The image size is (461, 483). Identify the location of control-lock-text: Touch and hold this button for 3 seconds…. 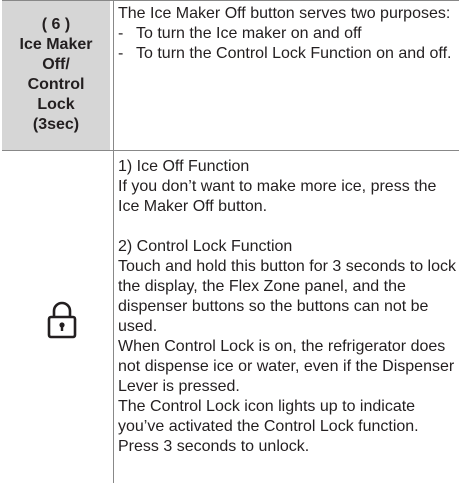
(287, 296).